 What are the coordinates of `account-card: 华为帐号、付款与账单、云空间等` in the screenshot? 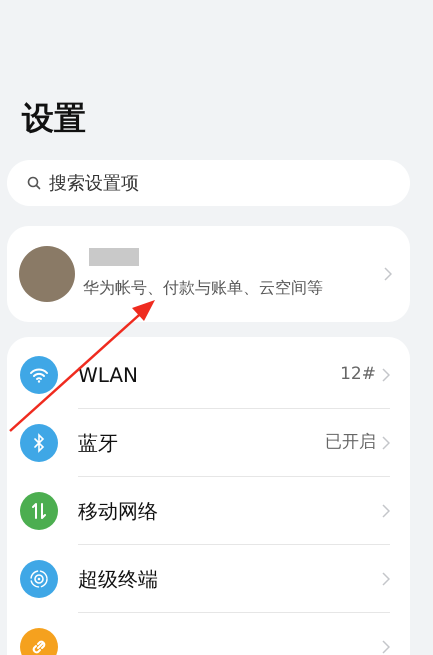 It's located at (208, 274).